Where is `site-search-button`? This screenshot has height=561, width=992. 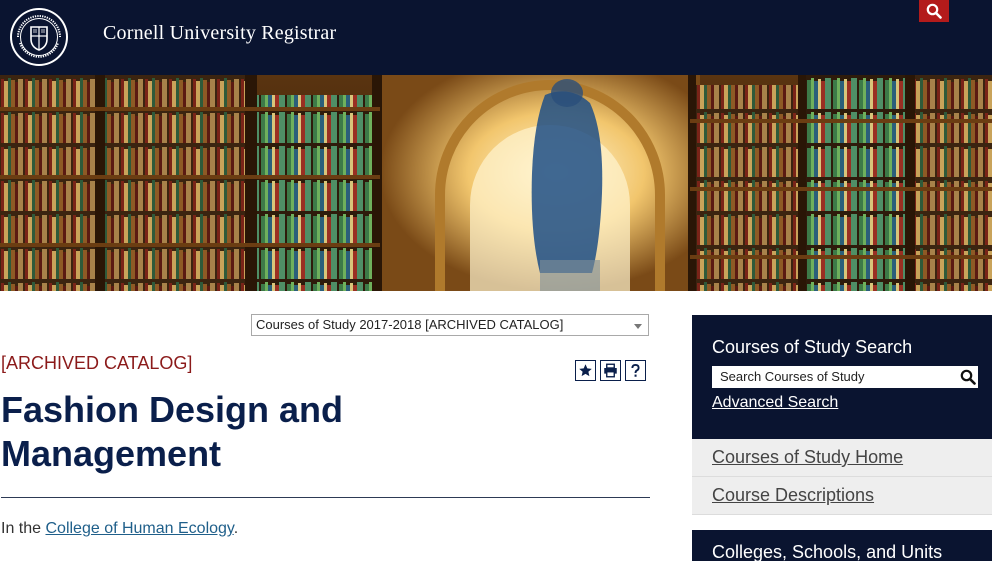
site-search-button is located at coordinates (934, 11).